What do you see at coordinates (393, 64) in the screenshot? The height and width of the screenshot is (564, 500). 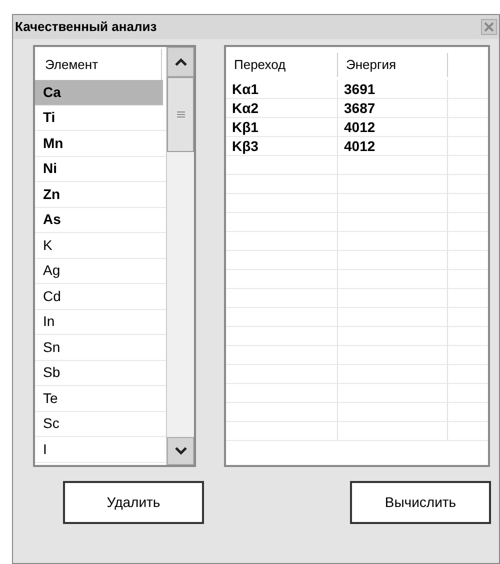 I see `column-header: Энергия` at bounding box center [393, 64].